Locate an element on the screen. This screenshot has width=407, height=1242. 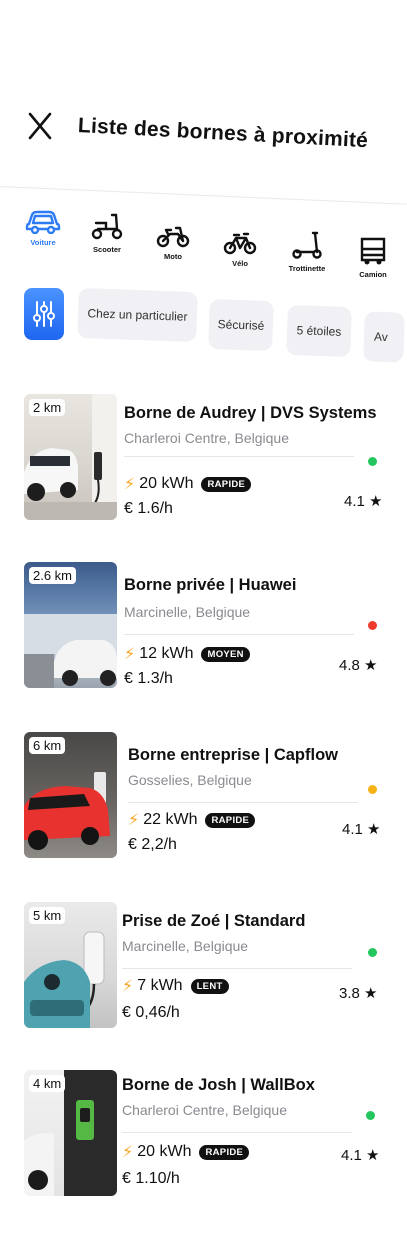
vehicle-tab-moto: Moto is located at coordinates (173, 239).